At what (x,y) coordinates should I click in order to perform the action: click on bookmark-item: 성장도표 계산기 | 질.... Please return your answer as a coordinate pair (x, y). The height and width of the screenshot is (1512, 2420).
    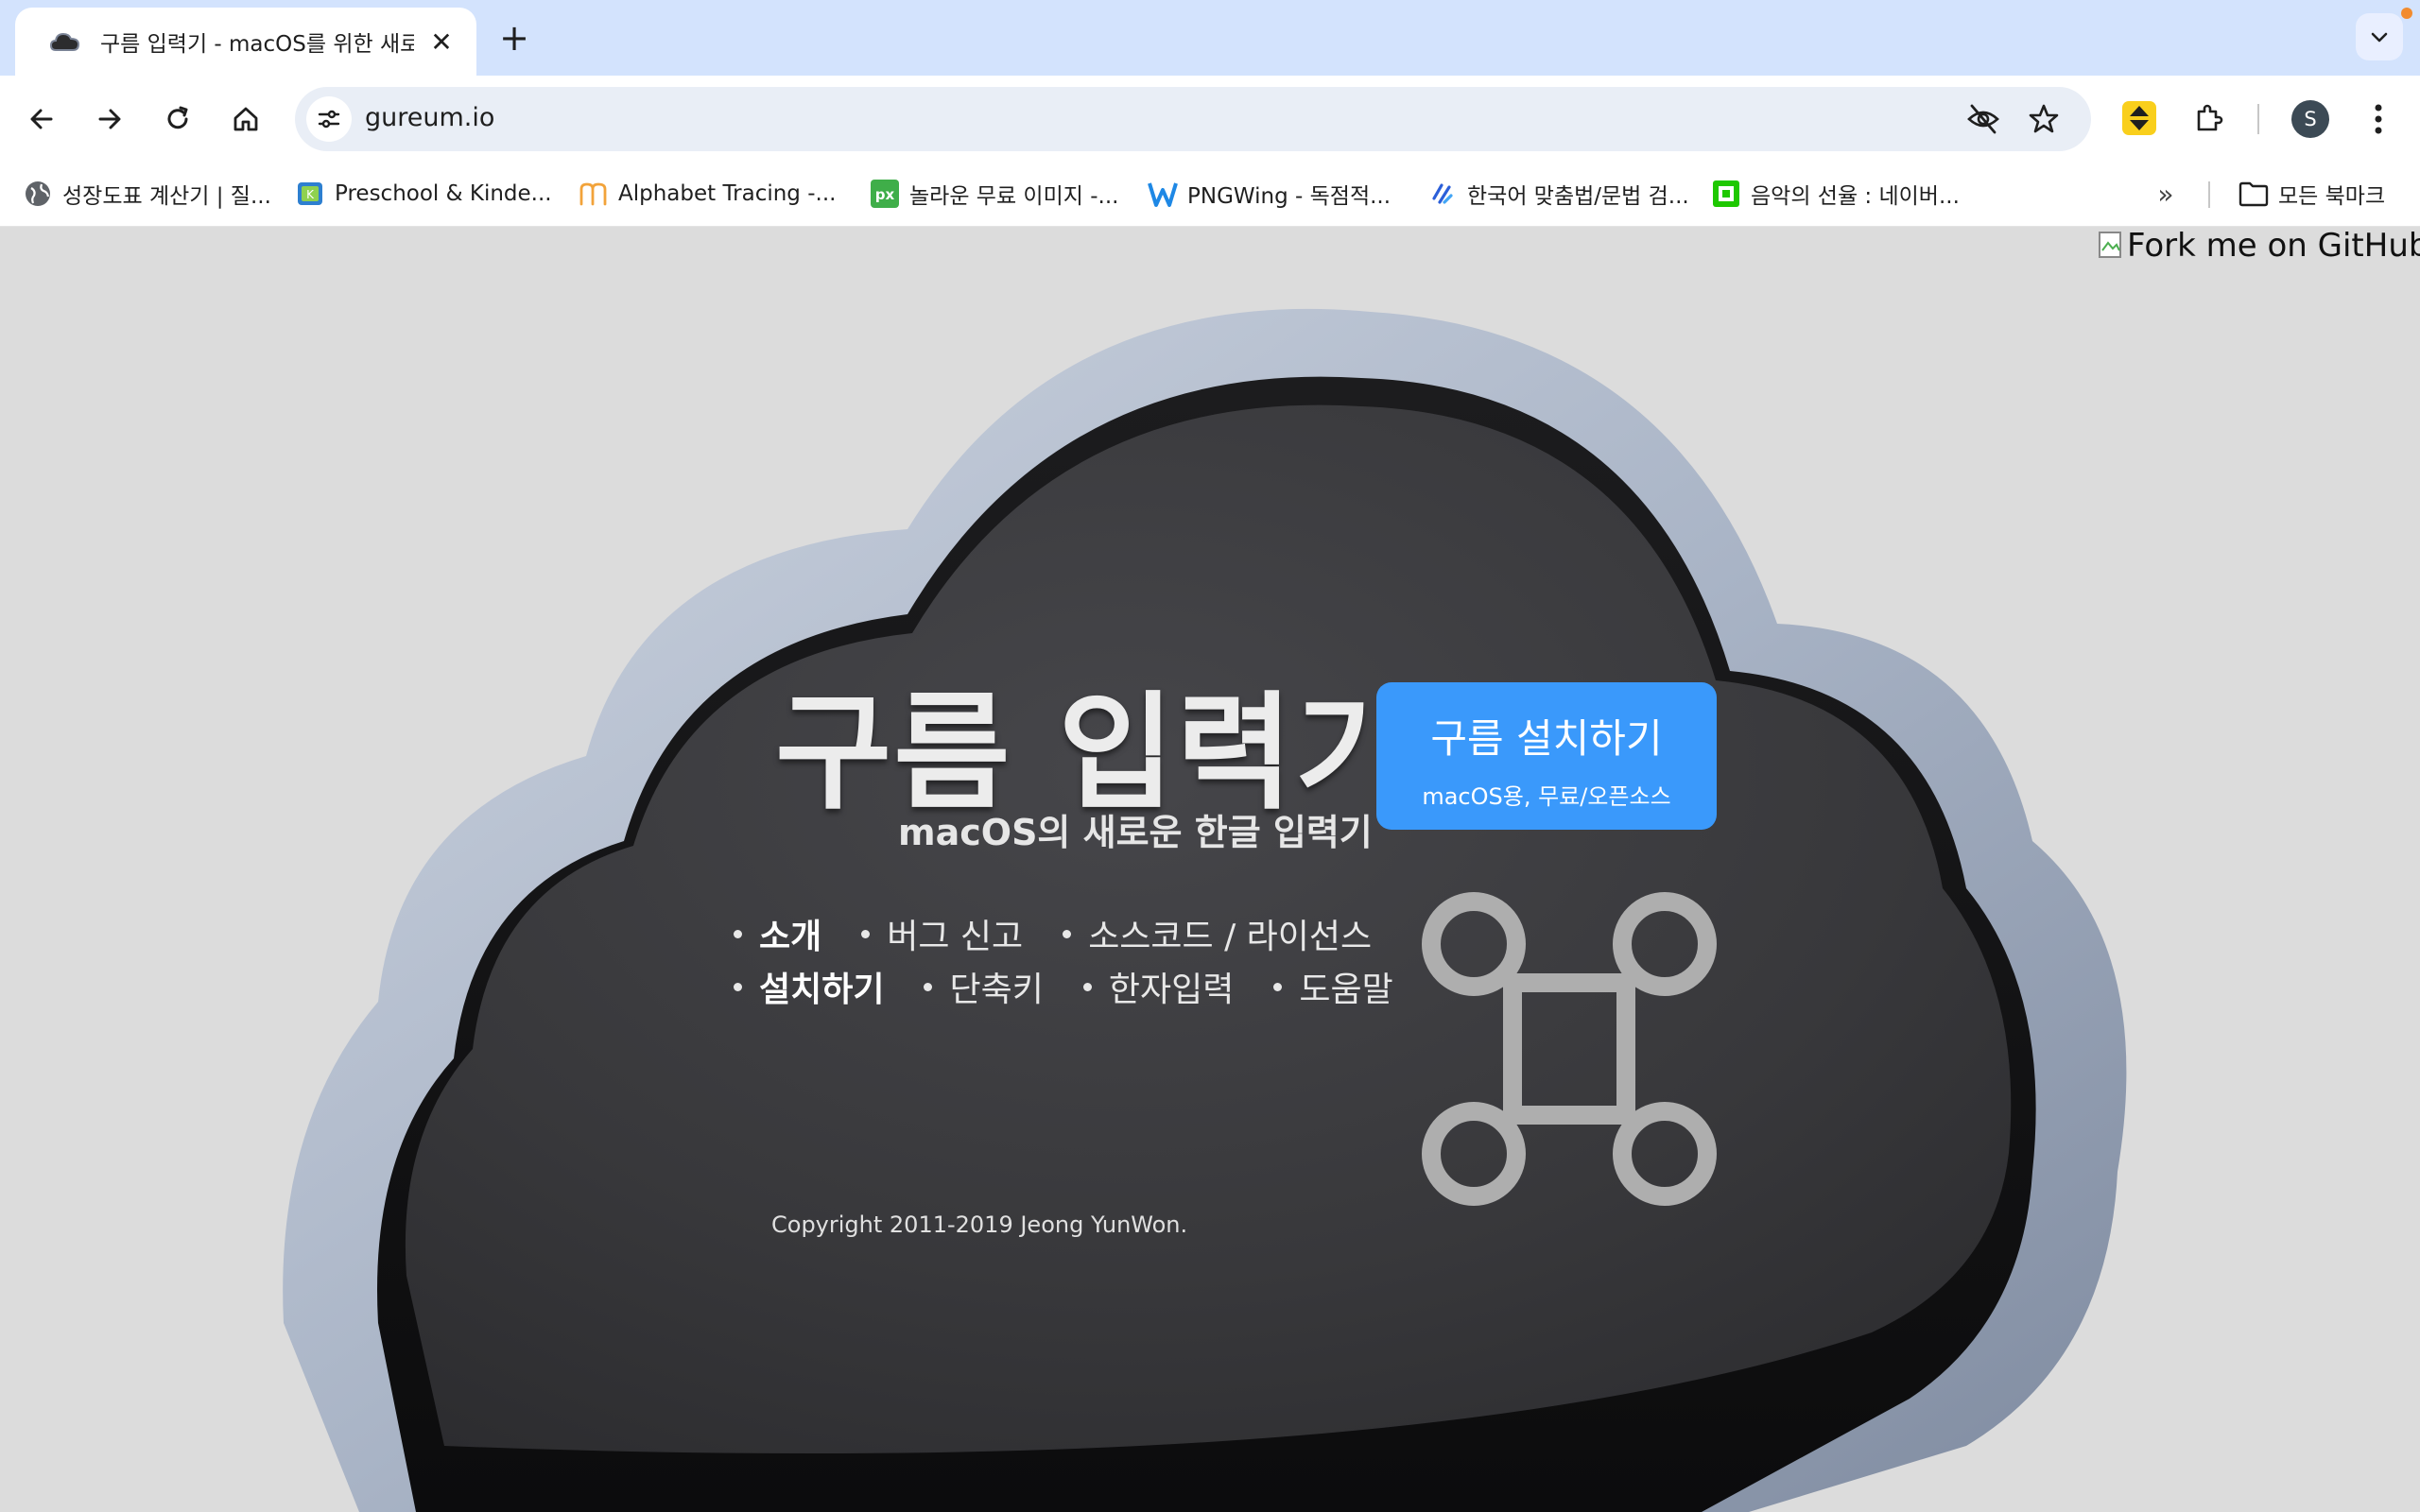
    Looking at the image, I should click on (147, 194).